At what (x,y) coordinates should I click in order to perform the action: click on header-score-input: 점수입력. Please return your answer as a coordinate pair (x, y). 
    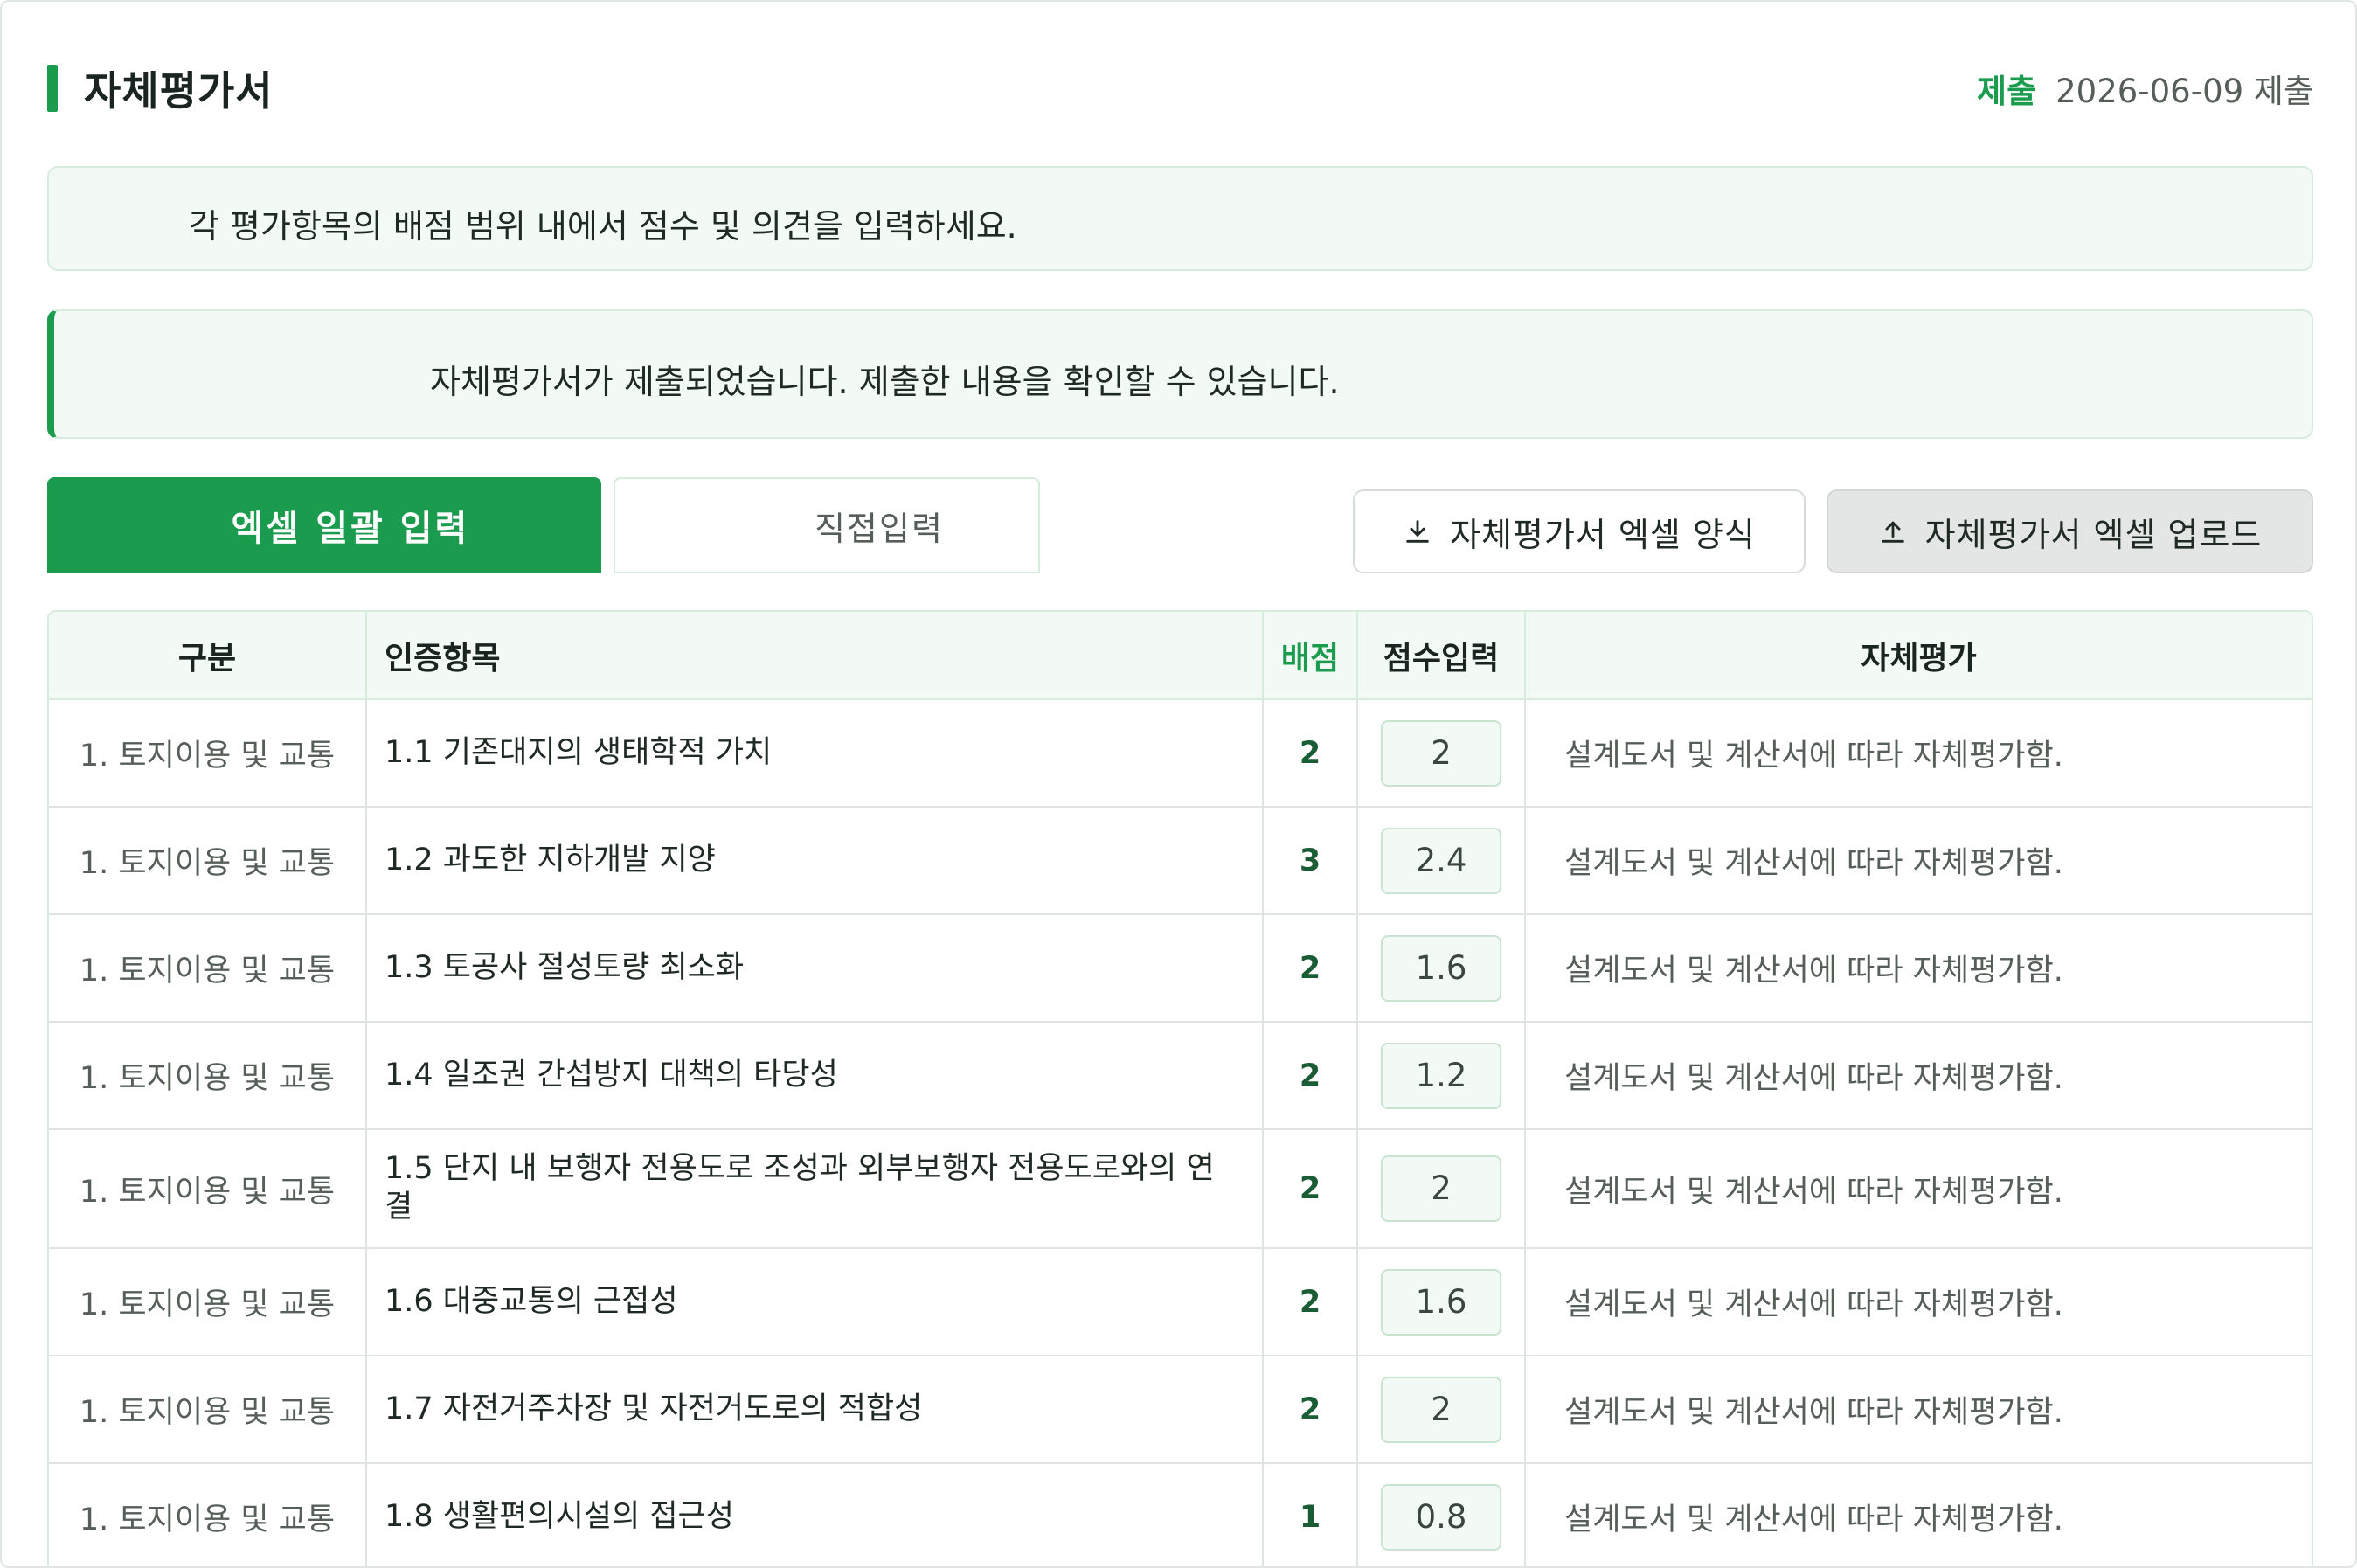
    Looking at the image, I should click on (1441, 656).